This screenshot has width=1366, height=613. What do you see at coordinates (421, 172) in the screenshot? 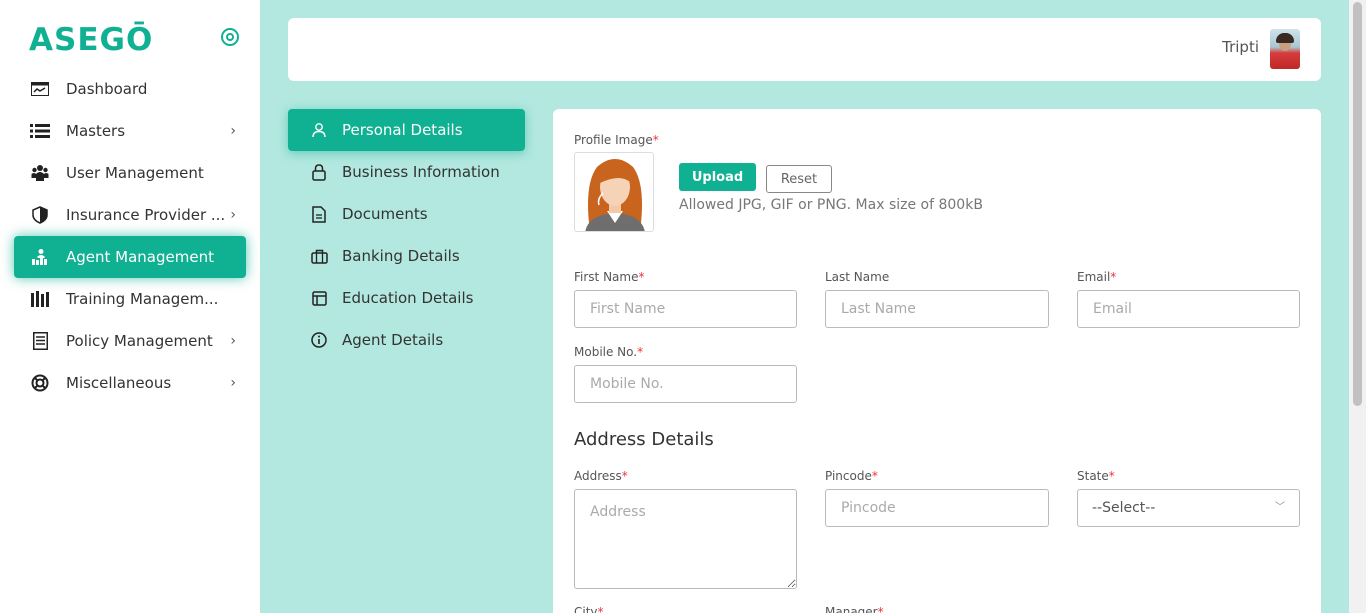
I see `tab-label: Business Information` at bounding box center [421, 172].